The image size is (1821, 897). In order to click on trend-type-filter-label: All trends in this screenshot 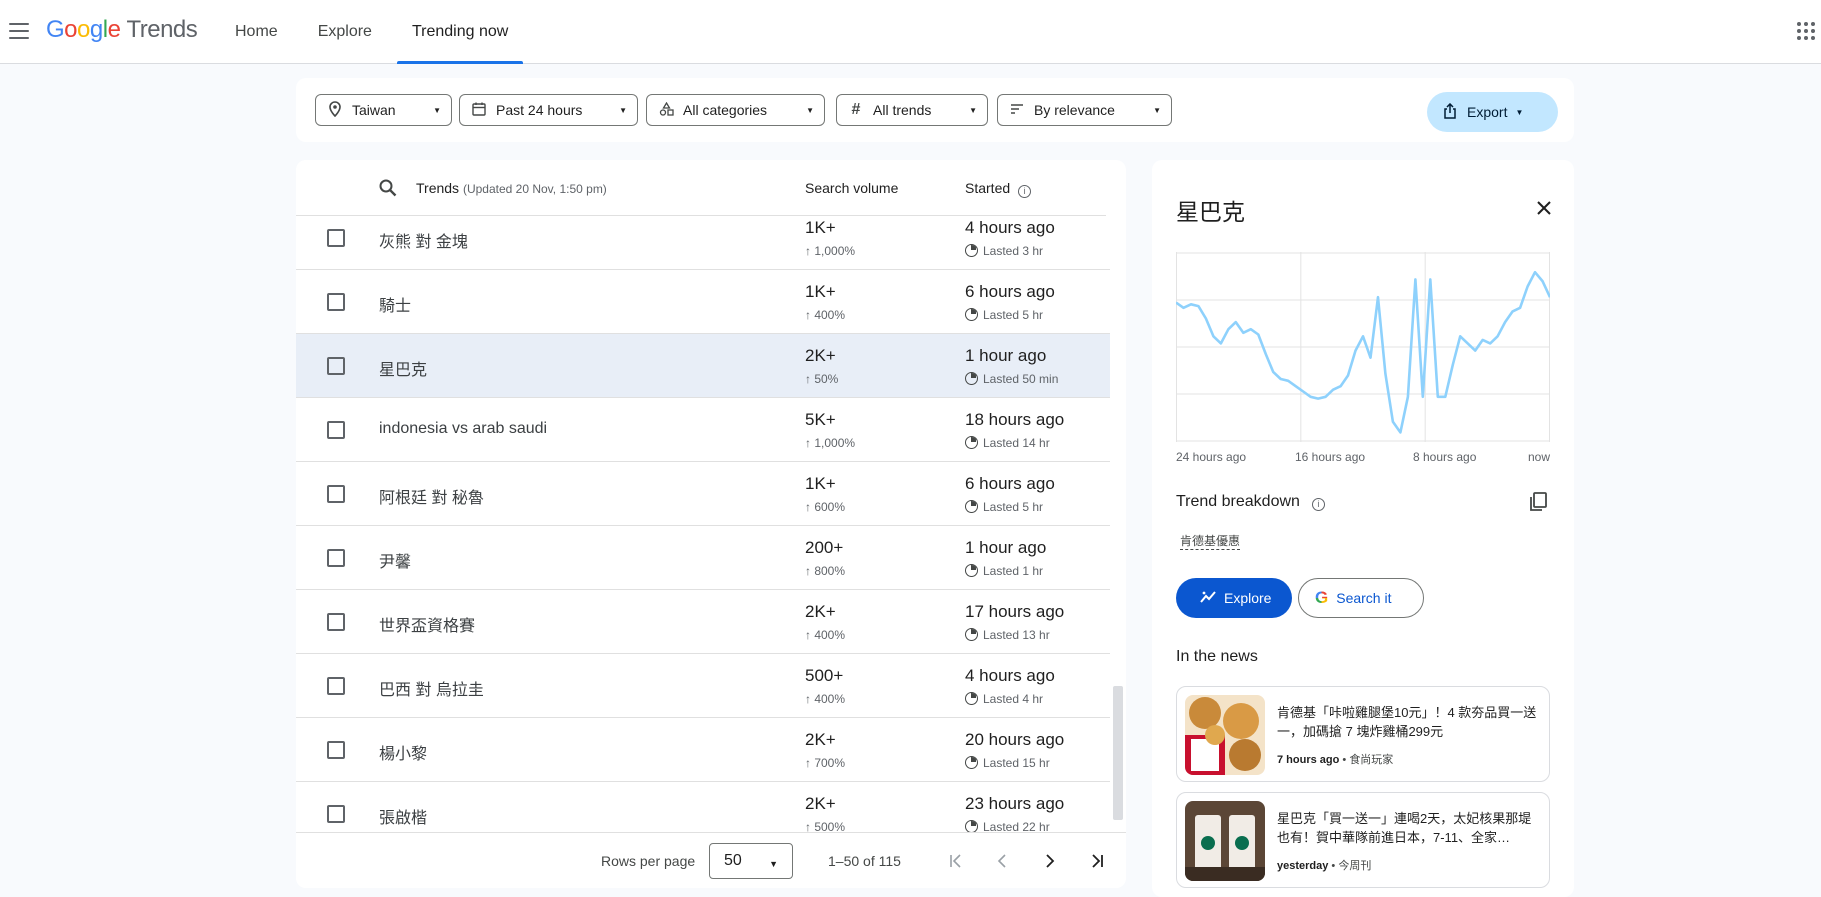, I will do `click(902, 110)`.